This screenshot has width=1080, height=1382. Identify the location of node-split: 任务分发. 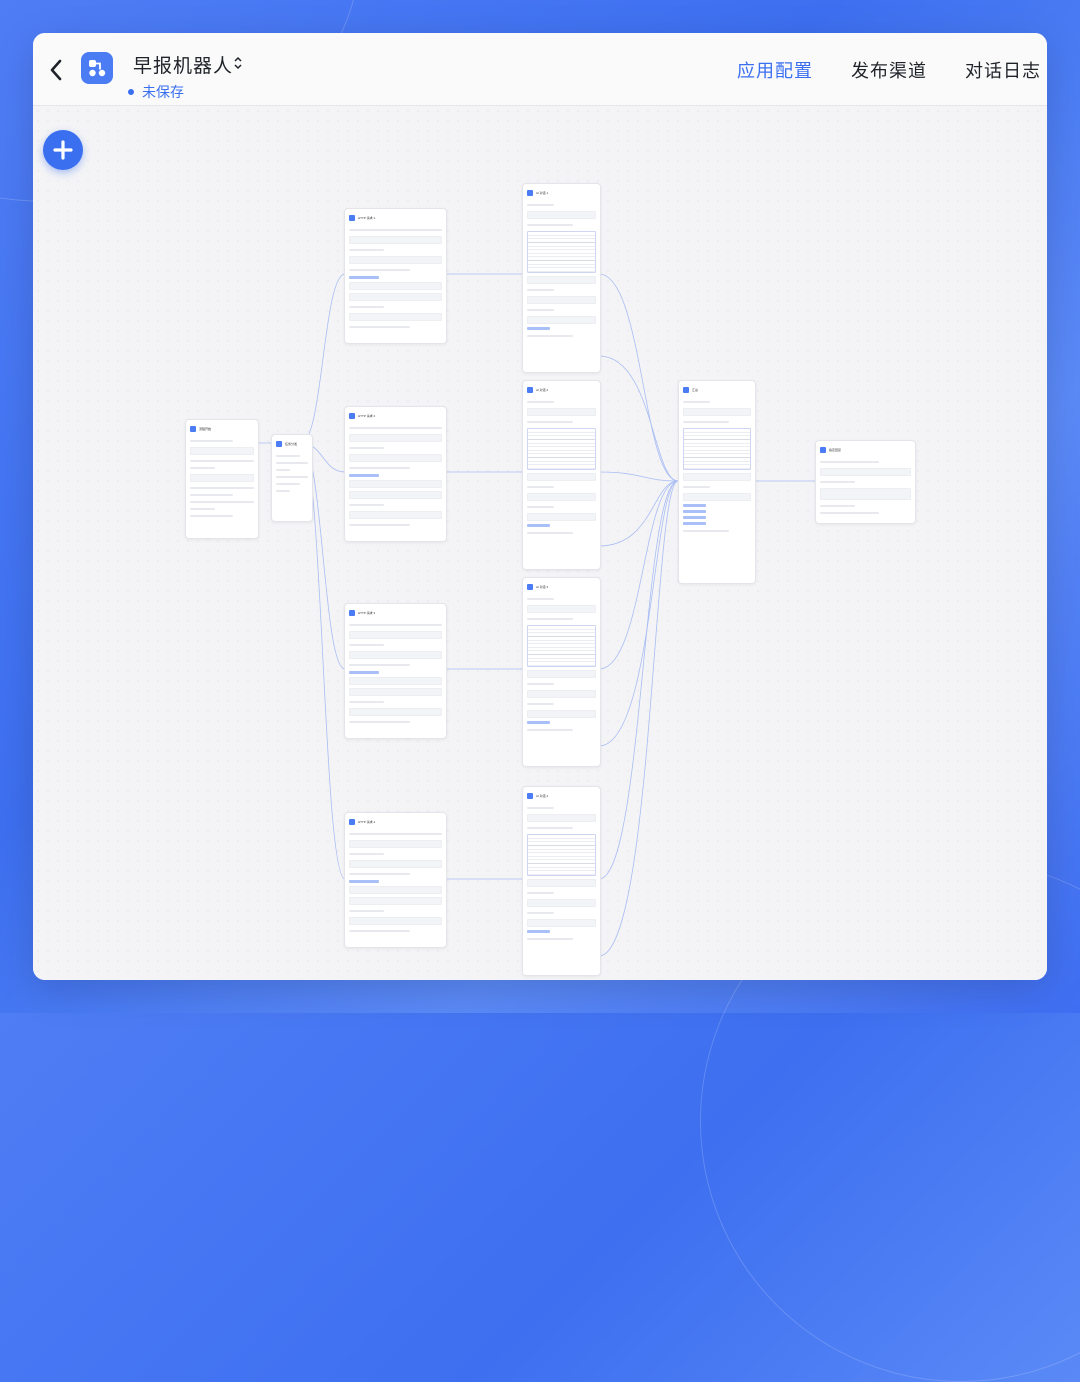
(292, 478).